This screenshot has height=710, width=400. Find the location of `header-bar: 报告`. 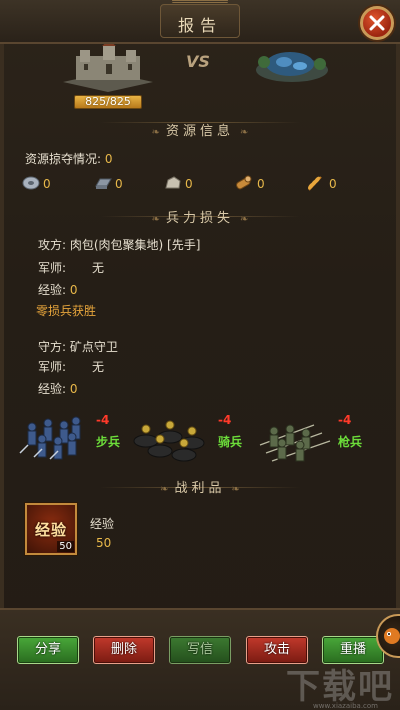

header-bar: 报告 is located at coordinates (200, 22).